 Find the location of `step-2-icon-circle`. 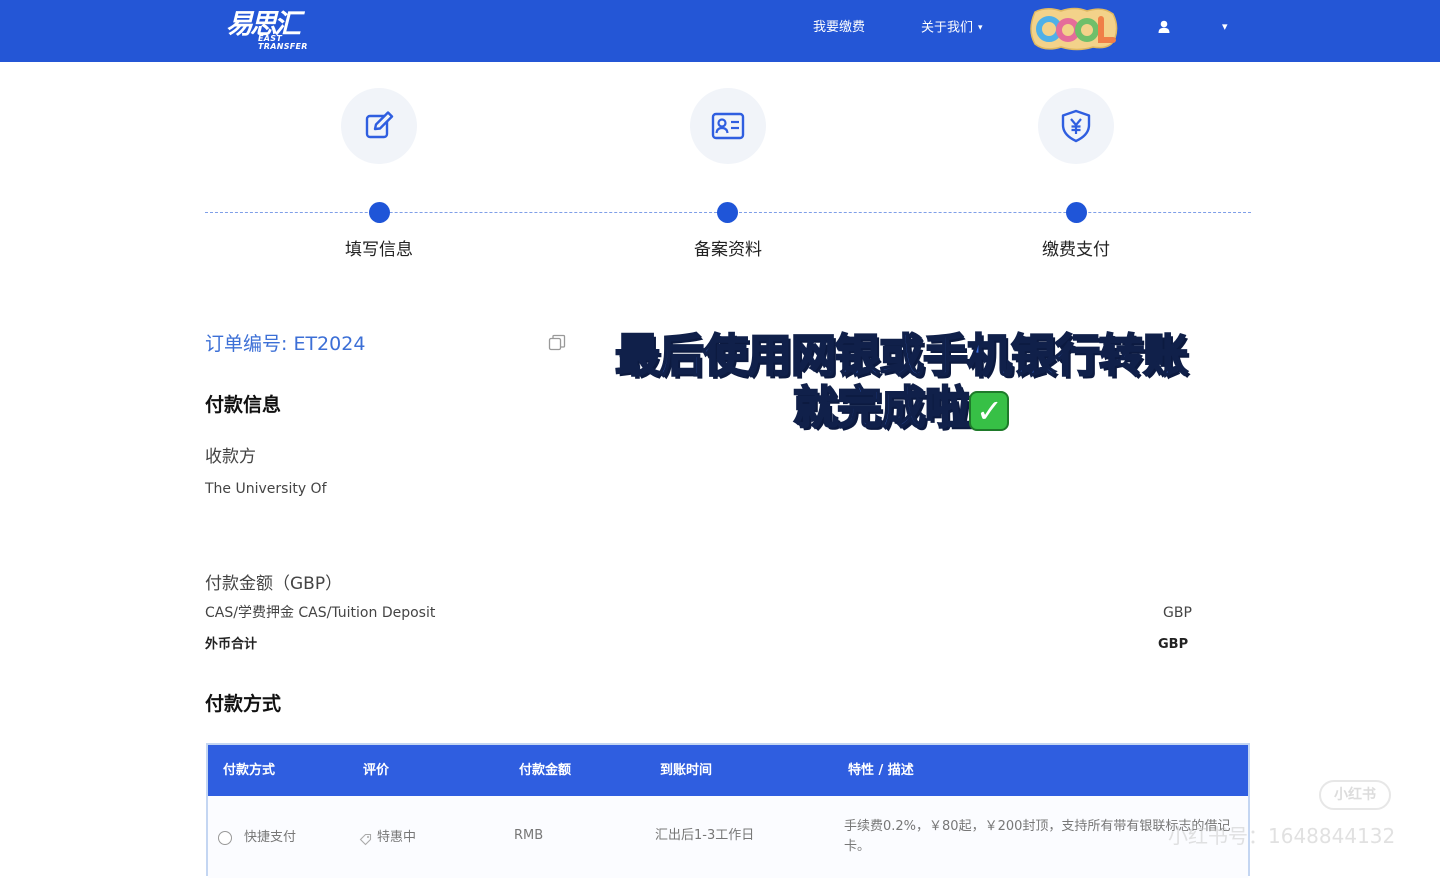

step-2-icon-circle is located at coordinates (728, 126).